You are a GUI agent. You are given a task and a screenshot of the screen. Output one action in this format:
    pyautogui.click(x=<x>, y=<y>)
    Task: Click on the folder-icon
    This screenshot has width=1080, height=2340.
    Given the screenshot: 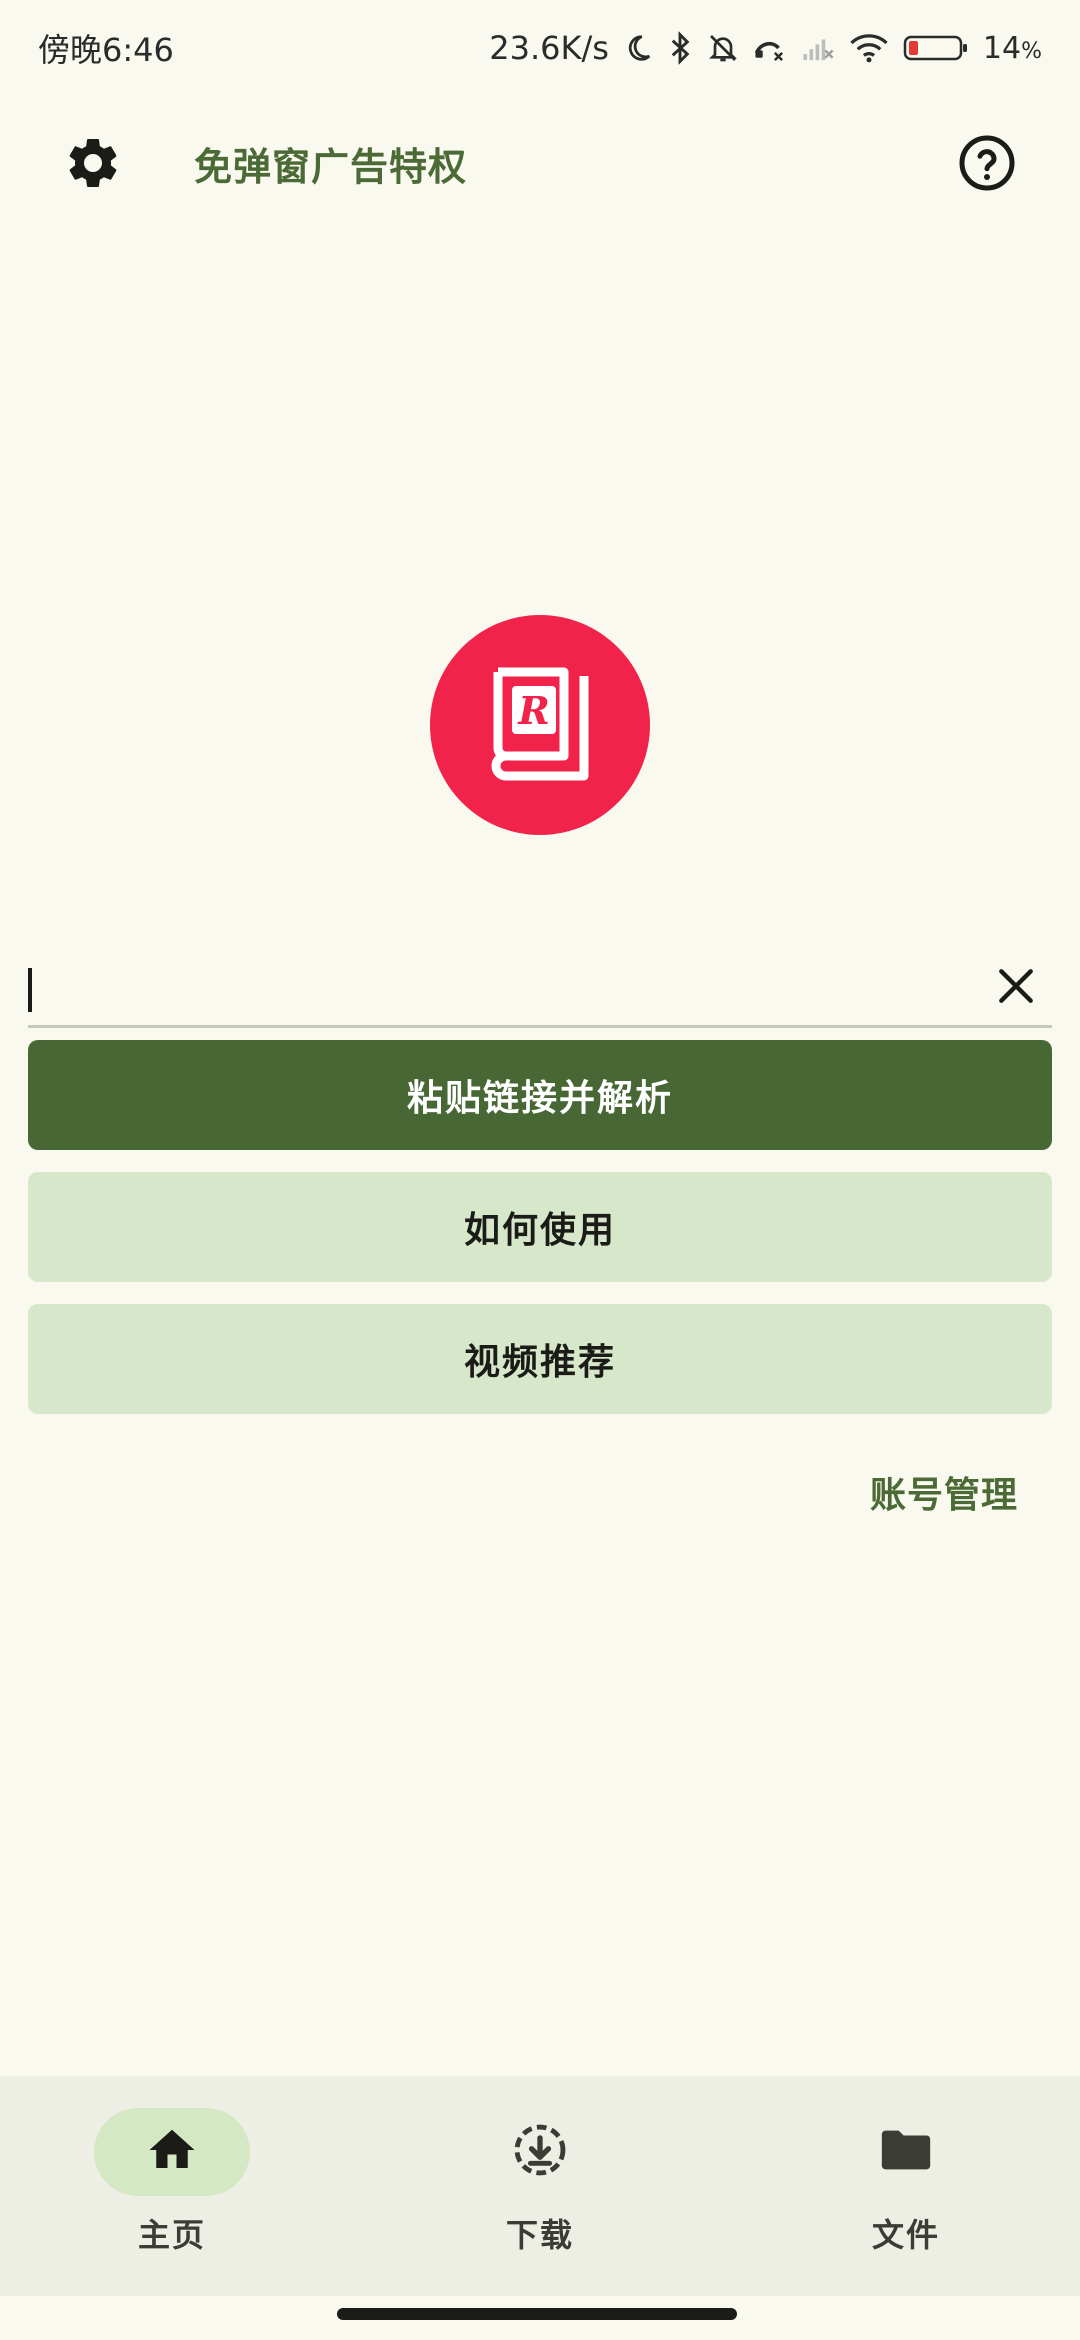 What is the action you would take?
    pyautogui.click(x=906, y=2152)
    